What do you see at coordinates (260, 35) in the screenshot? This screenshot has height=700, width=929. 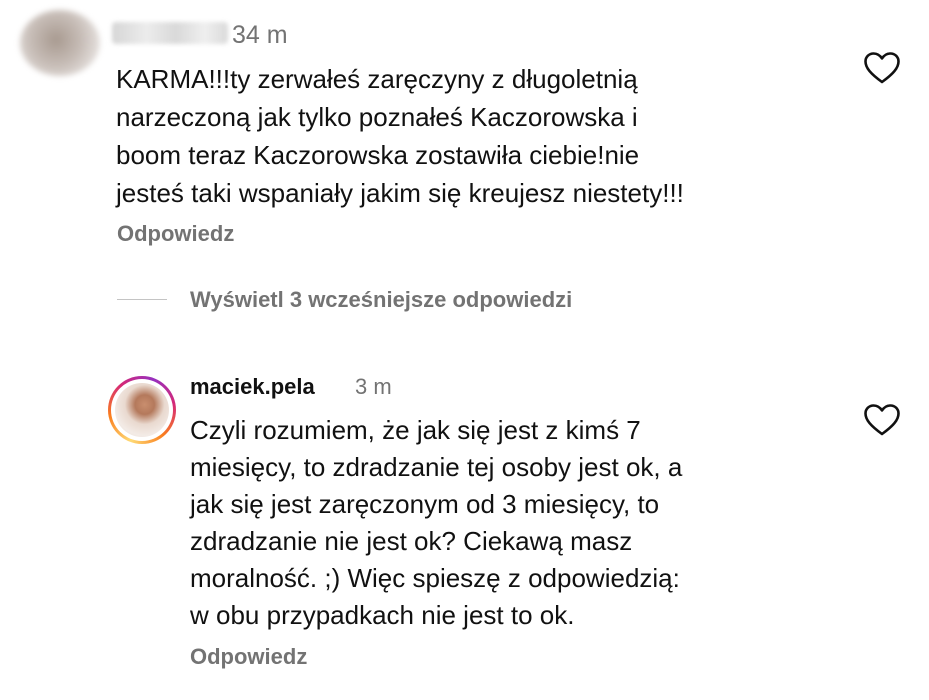 I see `comment-timestamp: 34 m` at bounding box center [260, 35].